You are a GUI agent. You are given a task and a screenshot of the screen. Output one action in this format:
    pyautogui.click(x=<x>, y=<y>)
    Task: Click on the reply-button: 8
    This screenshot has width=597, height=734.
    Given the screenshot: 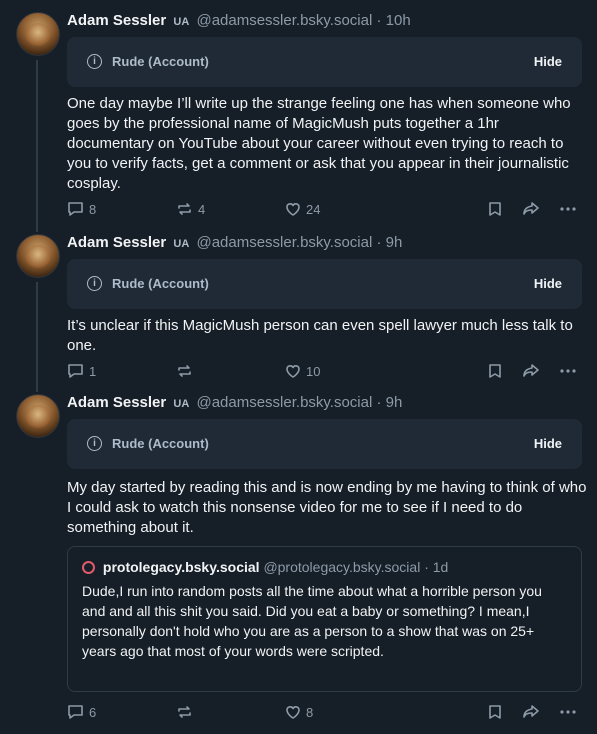 What is the action you would take?
    pyautogui.click(x=81, y=209)
    